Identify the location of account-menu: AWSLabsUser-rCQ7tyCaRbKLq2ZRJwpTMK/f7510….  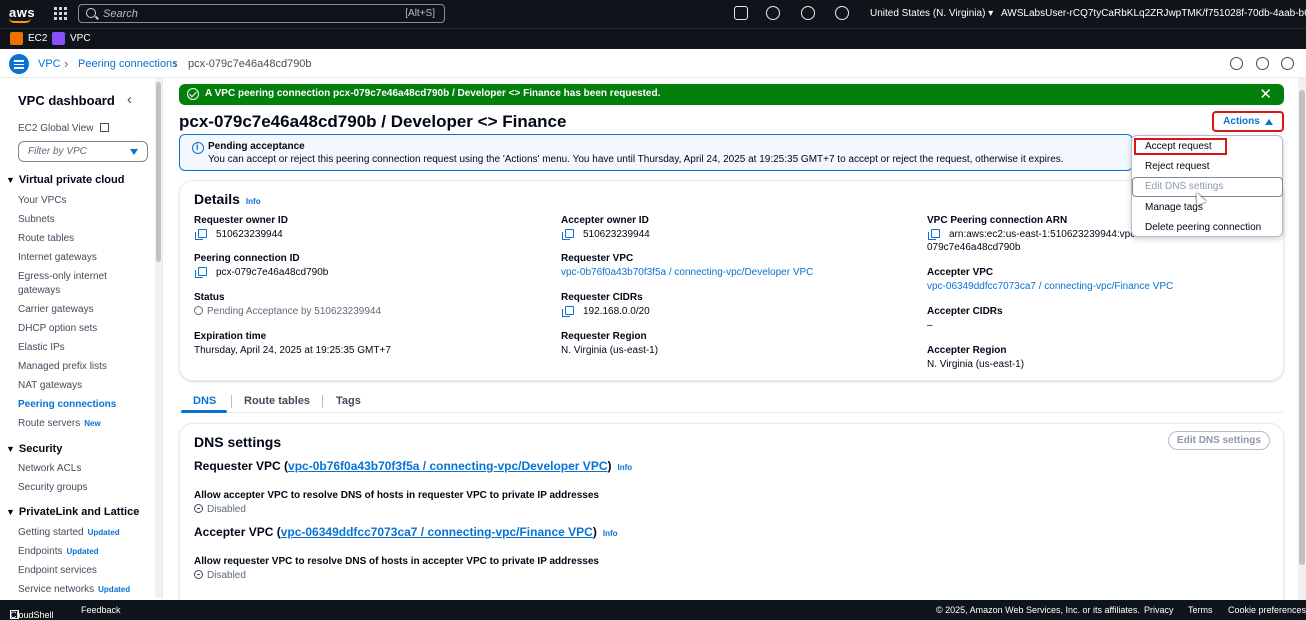
(1153, 13).